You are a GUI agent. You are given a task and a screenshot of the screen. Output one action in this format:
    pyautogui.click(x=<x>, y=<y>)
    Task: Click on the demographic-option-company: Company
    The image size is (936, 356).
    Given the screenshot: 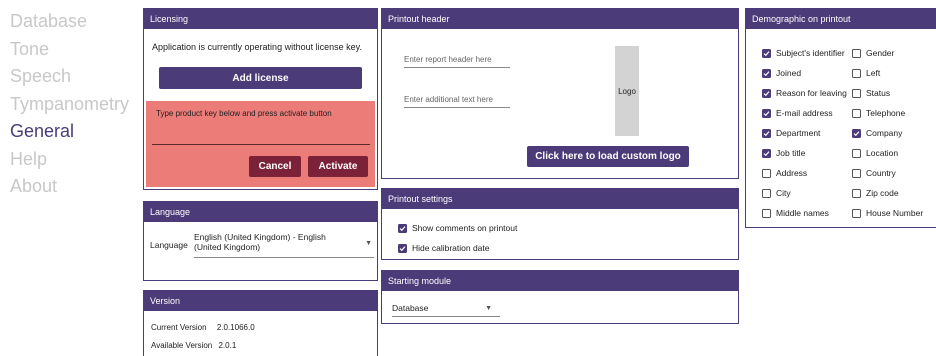 What is the action you would take?
    pyautogui.click(x=877, y=133)
    